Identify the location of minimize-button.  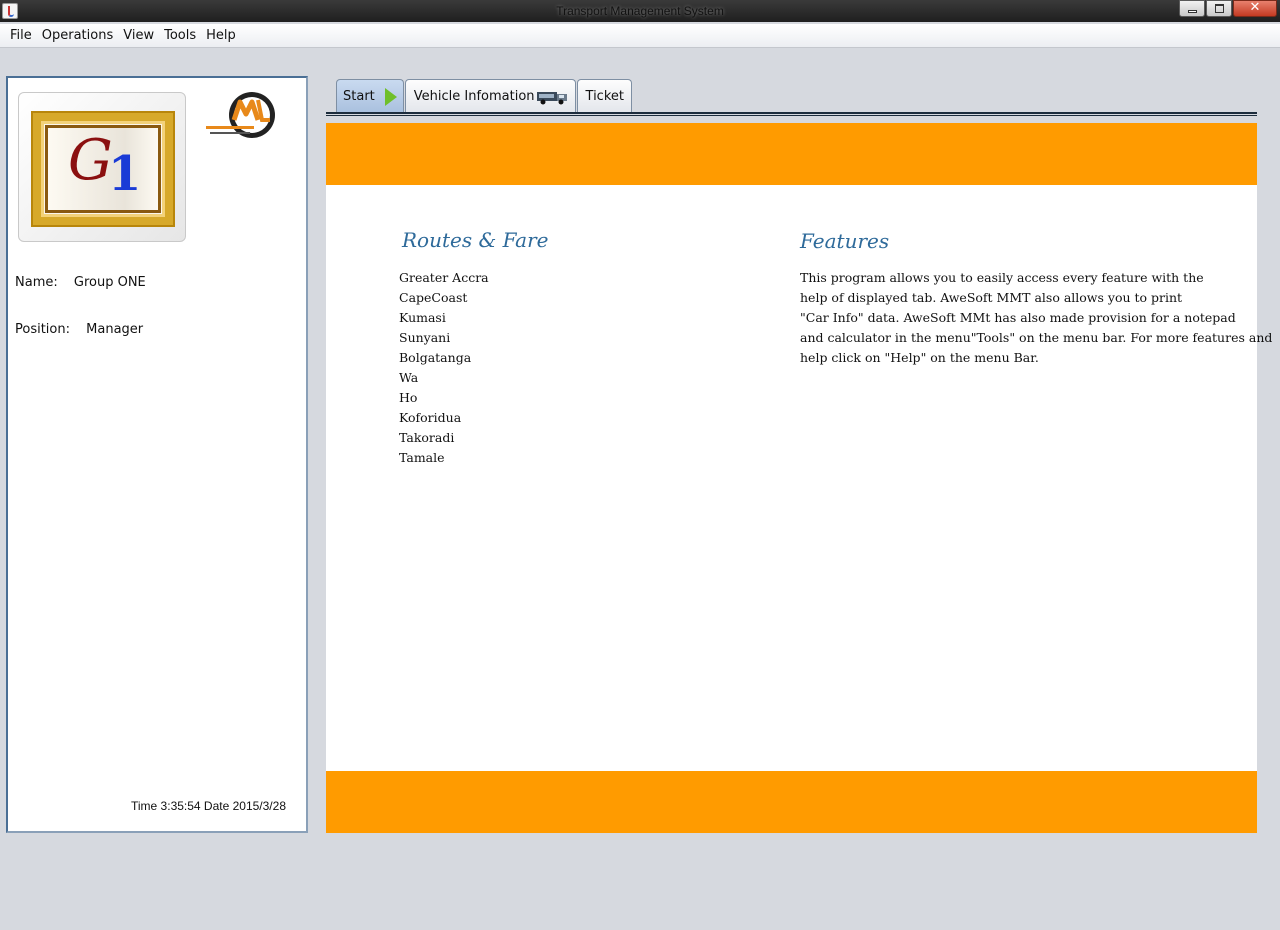
(1192, 8).